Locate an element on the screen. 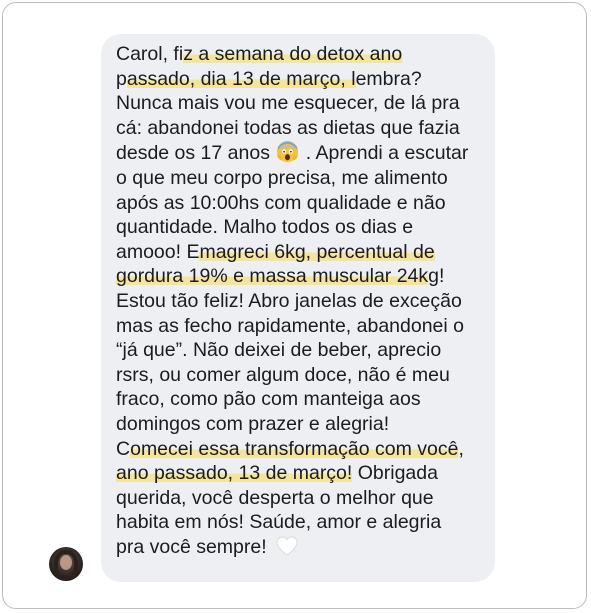 This screenshot has width=591, height=613. message-text-segment: p is located at coordinates (121, 78).